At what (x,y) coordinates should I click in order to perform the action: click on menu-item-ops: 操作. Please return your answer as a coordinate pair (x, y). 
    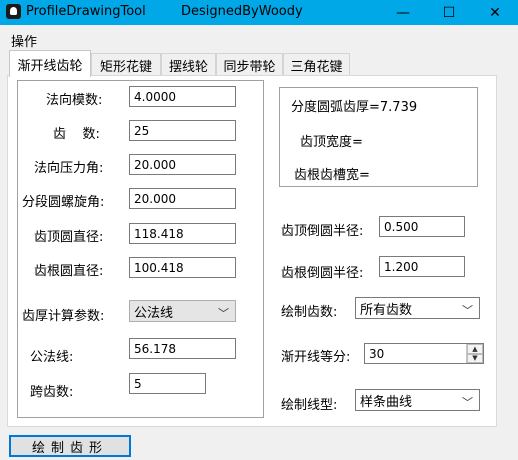
    Looking at the image, I should click on (24, 40).